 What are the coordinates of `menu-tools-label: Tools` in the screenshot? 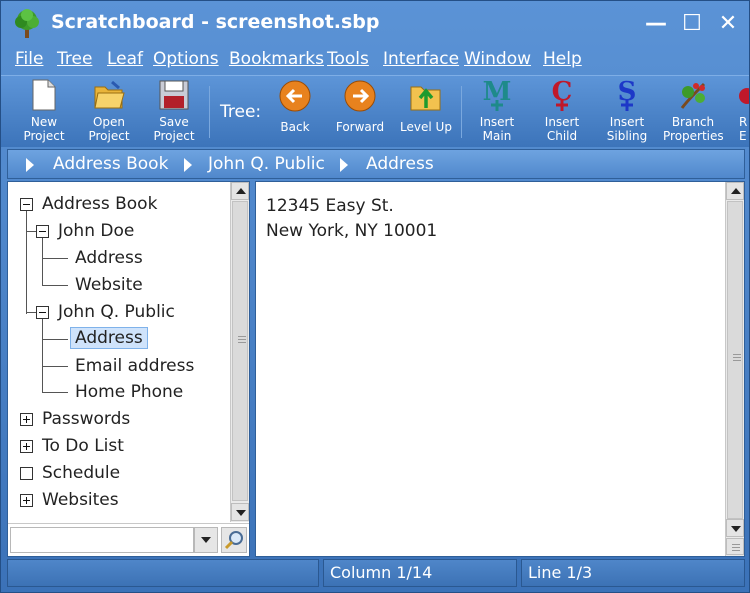 It's located at (348, 59).